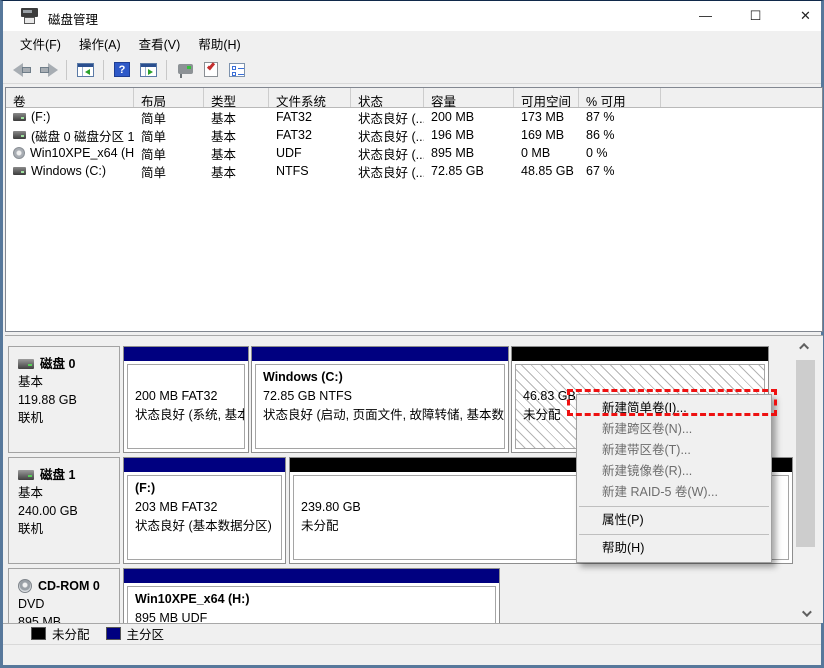 The height and width of the screenshot is (668, 824). What do you see at coordinates (755, 16) in the screenshot?
I see `maximize-button: ☐` at bounding box center [755, 16].